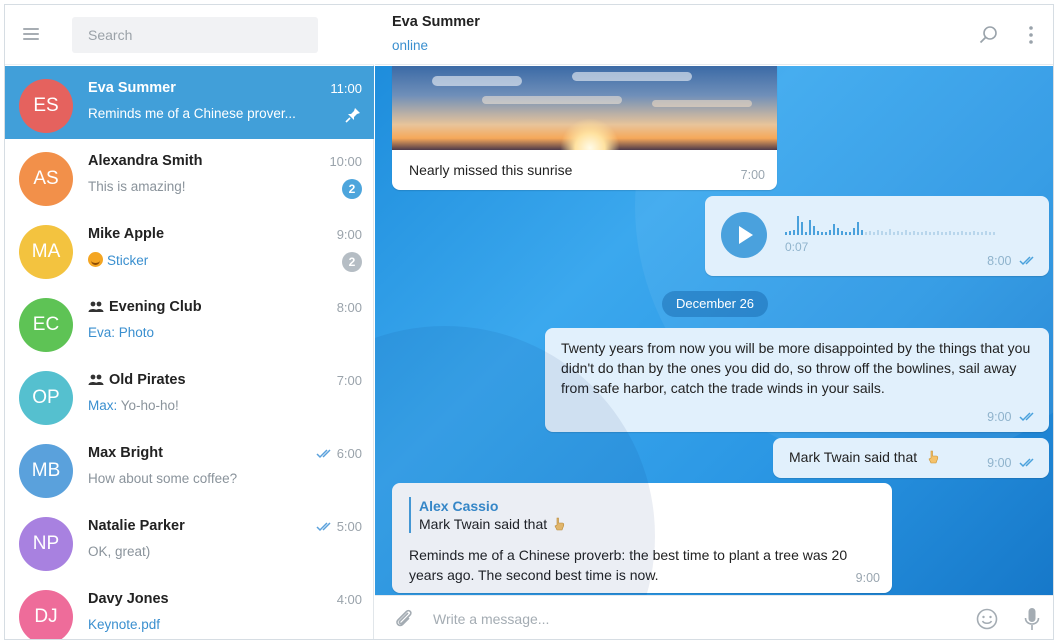 This screenshot has width=1057, height=642. I want to click on chat-preview: This is amazing!, so click(137, 186).